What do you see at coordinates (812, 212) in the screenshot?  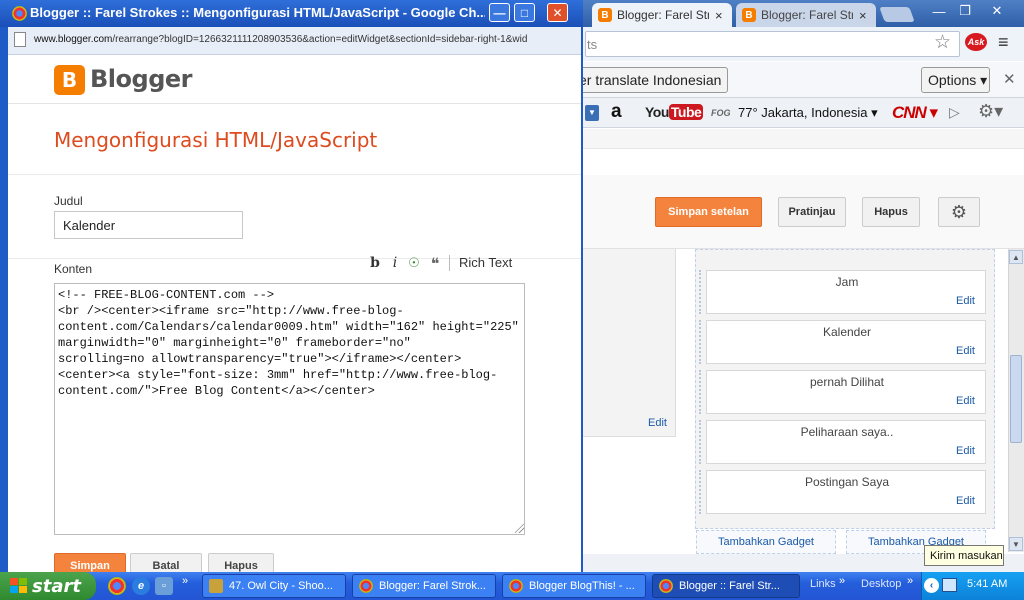 I see `preview-button: Pratinjau` at bounding box center [812, 212].